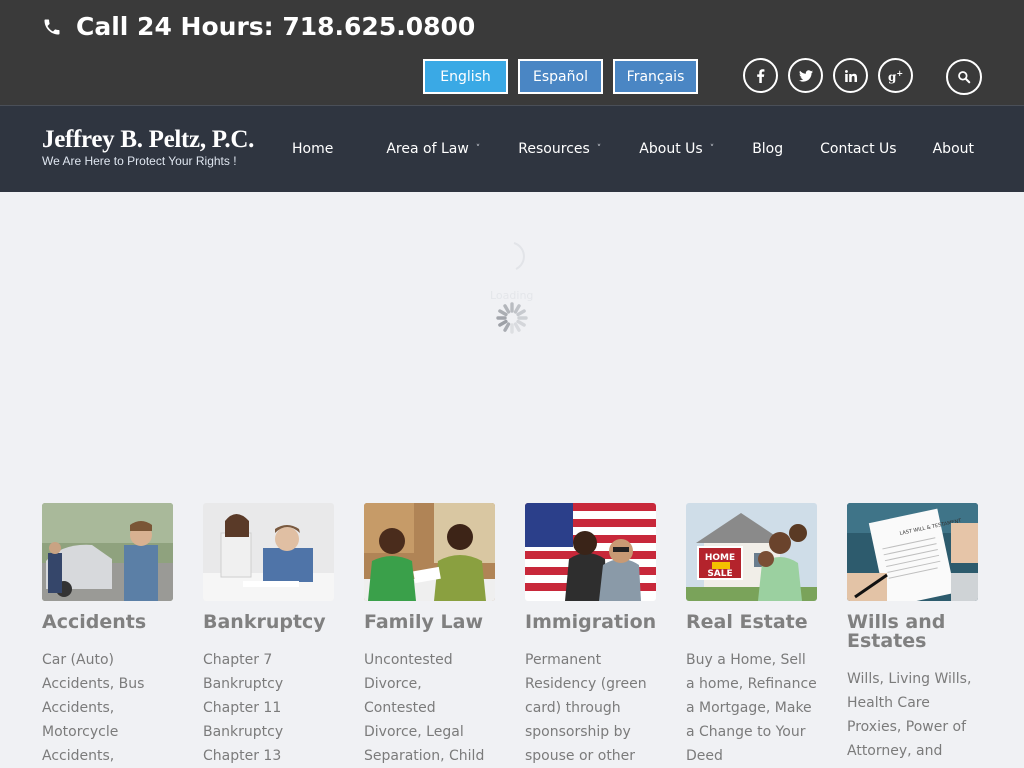 This screenshot has width=1024, height=768. Describe the element at coordinates (676, 149) in the screenshot. I see `nav-item-about-us: About Us ˅` at that location.